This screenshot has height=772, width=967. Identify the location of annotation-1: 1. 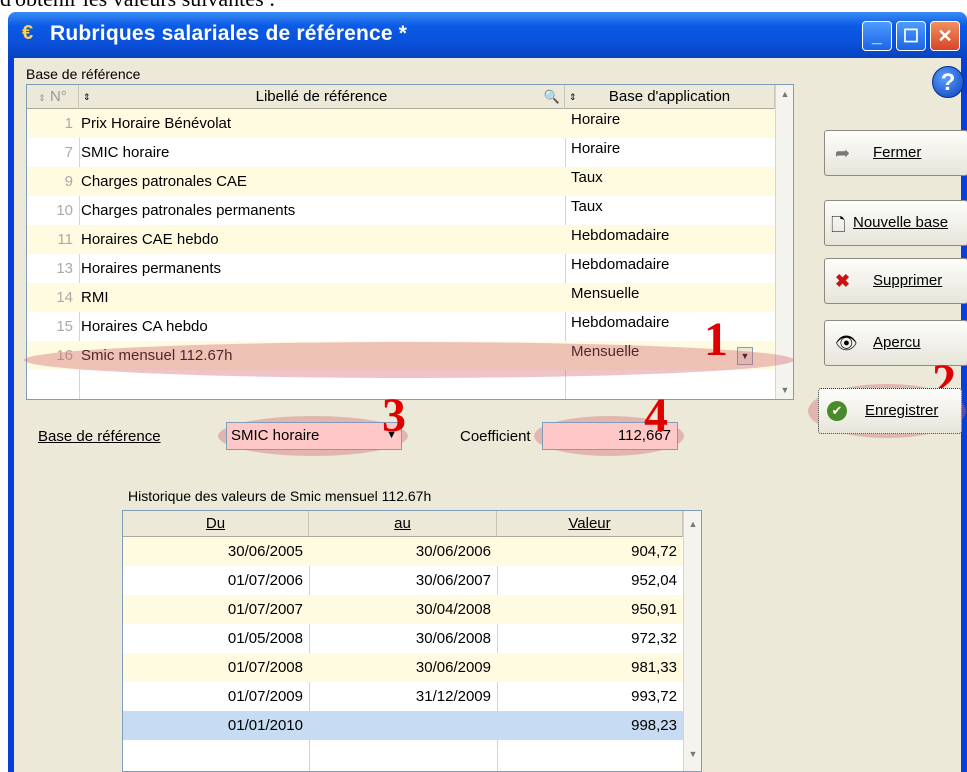
(716, 339).